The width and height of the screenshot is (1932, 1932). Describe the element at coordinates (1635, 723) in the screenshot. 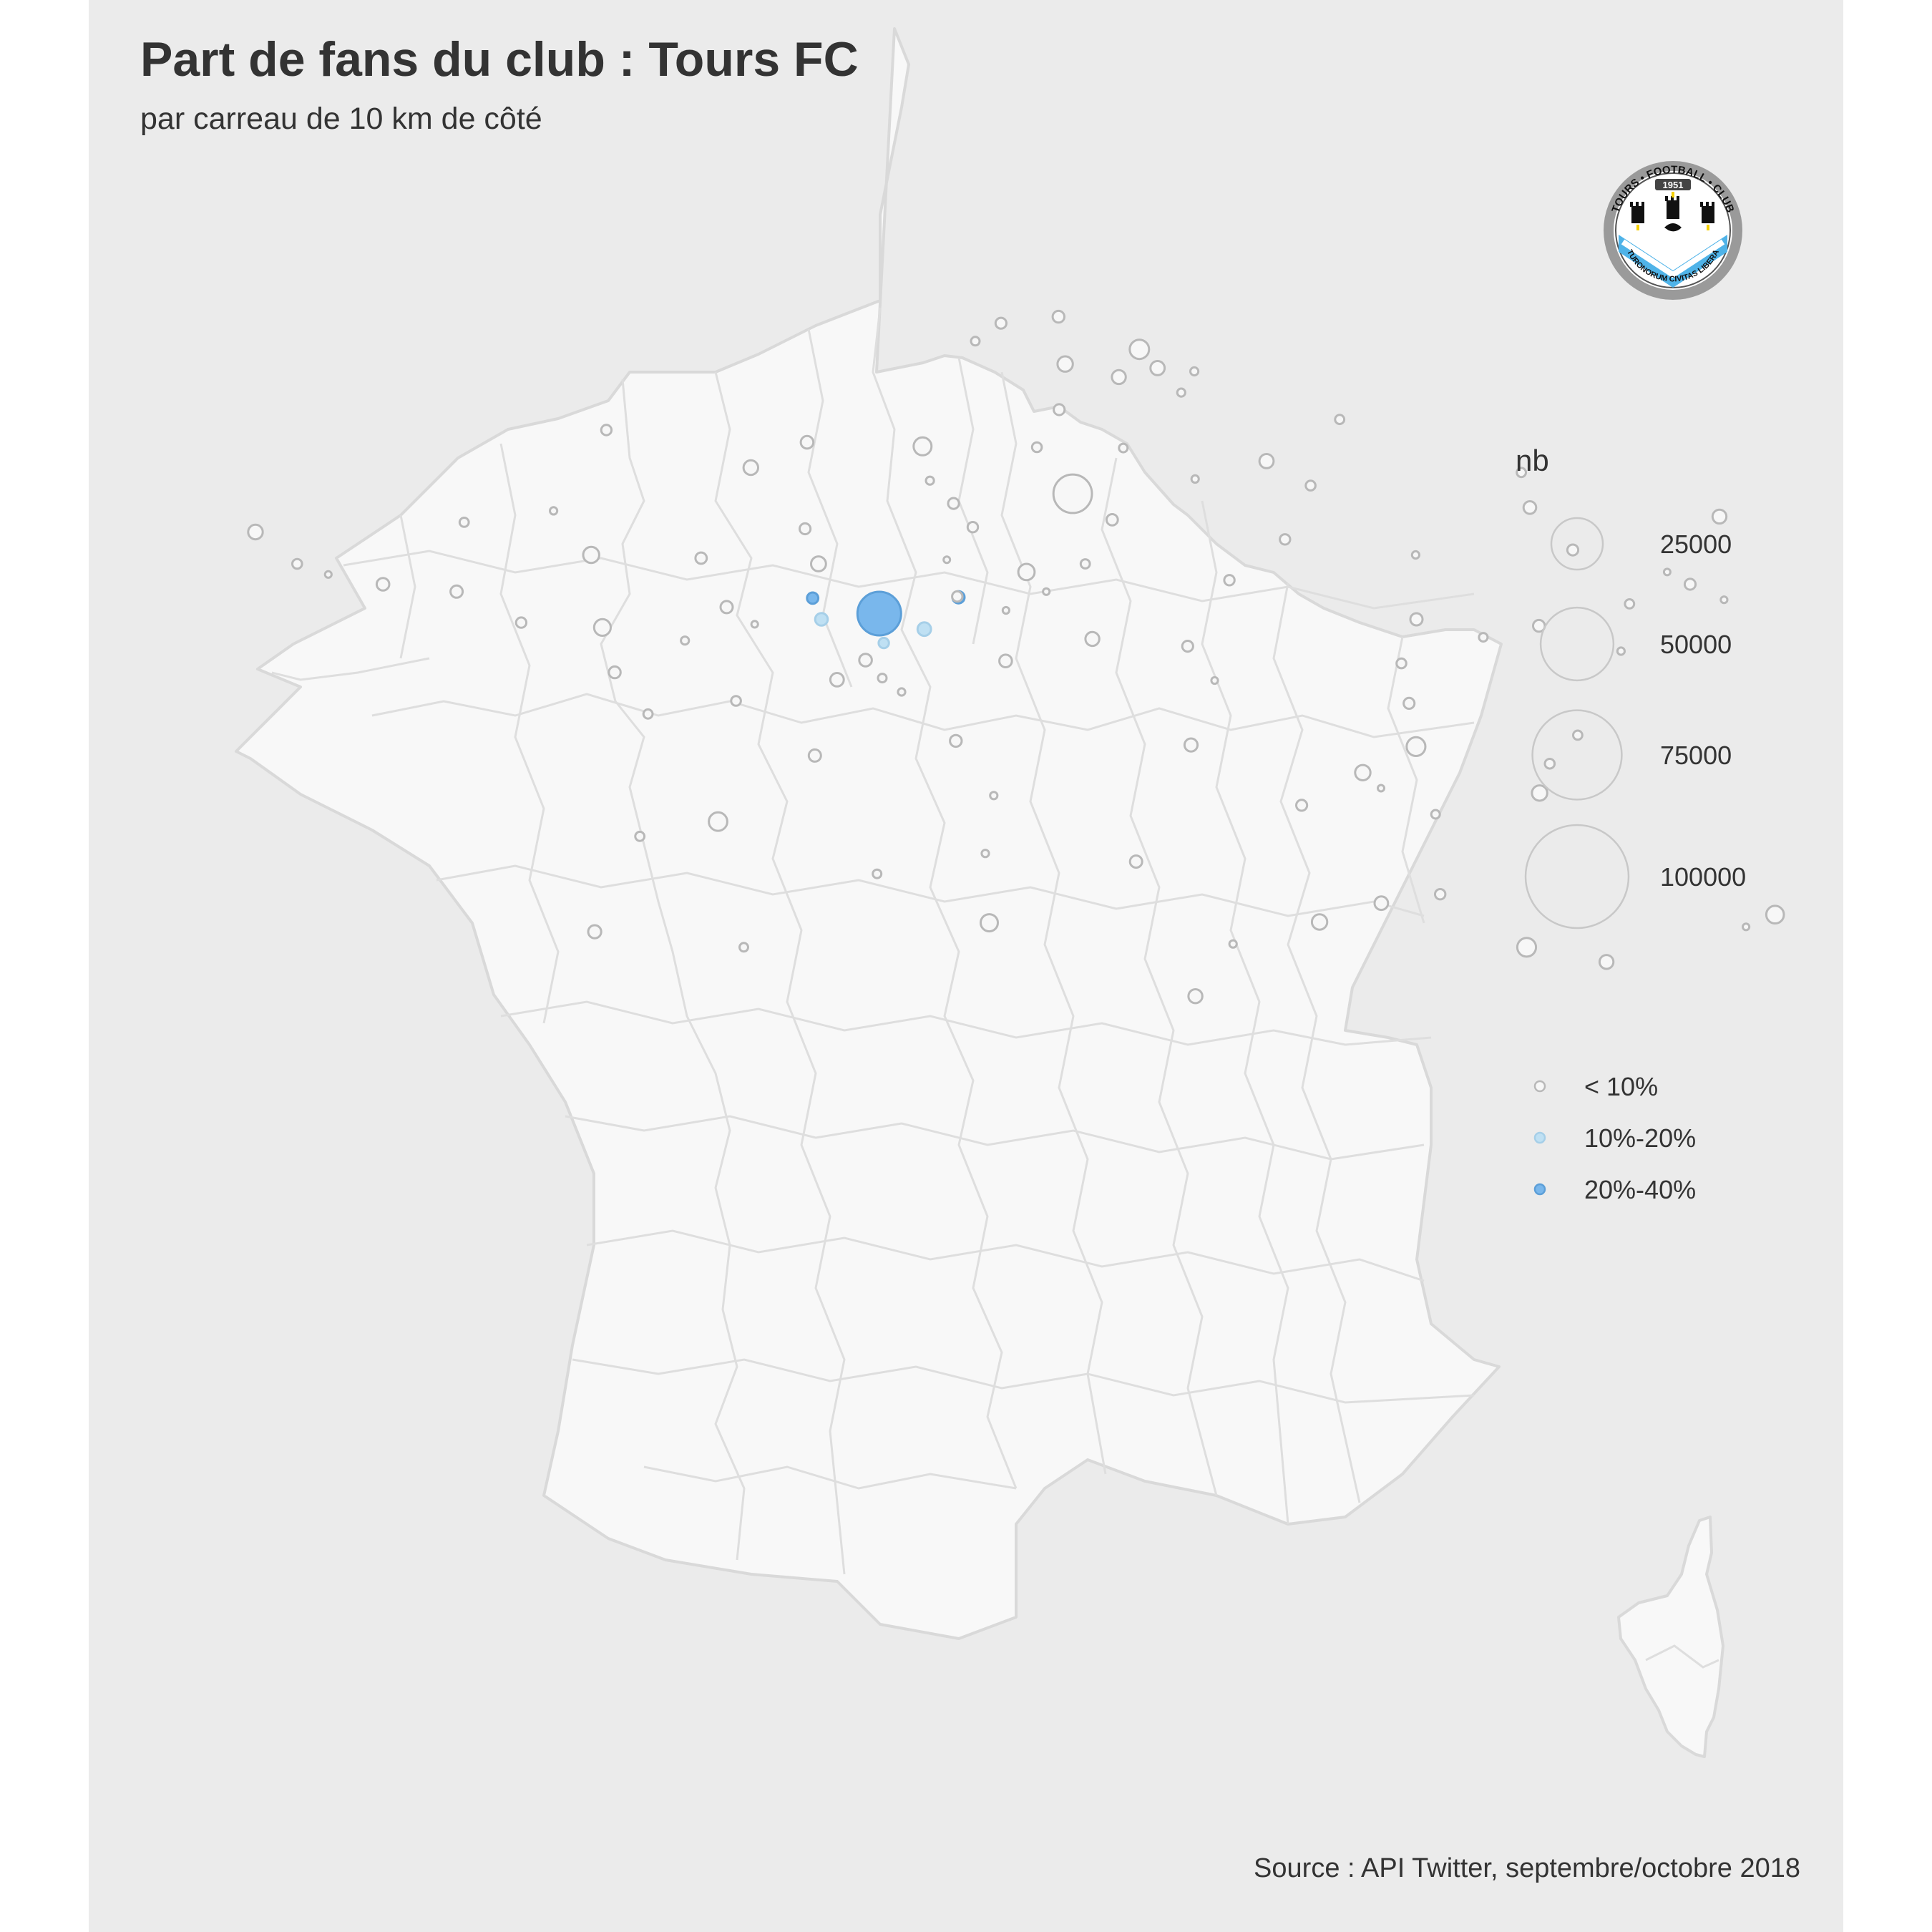

I see `legend-size-entries: 25000 50000 75000 100000` at that location.